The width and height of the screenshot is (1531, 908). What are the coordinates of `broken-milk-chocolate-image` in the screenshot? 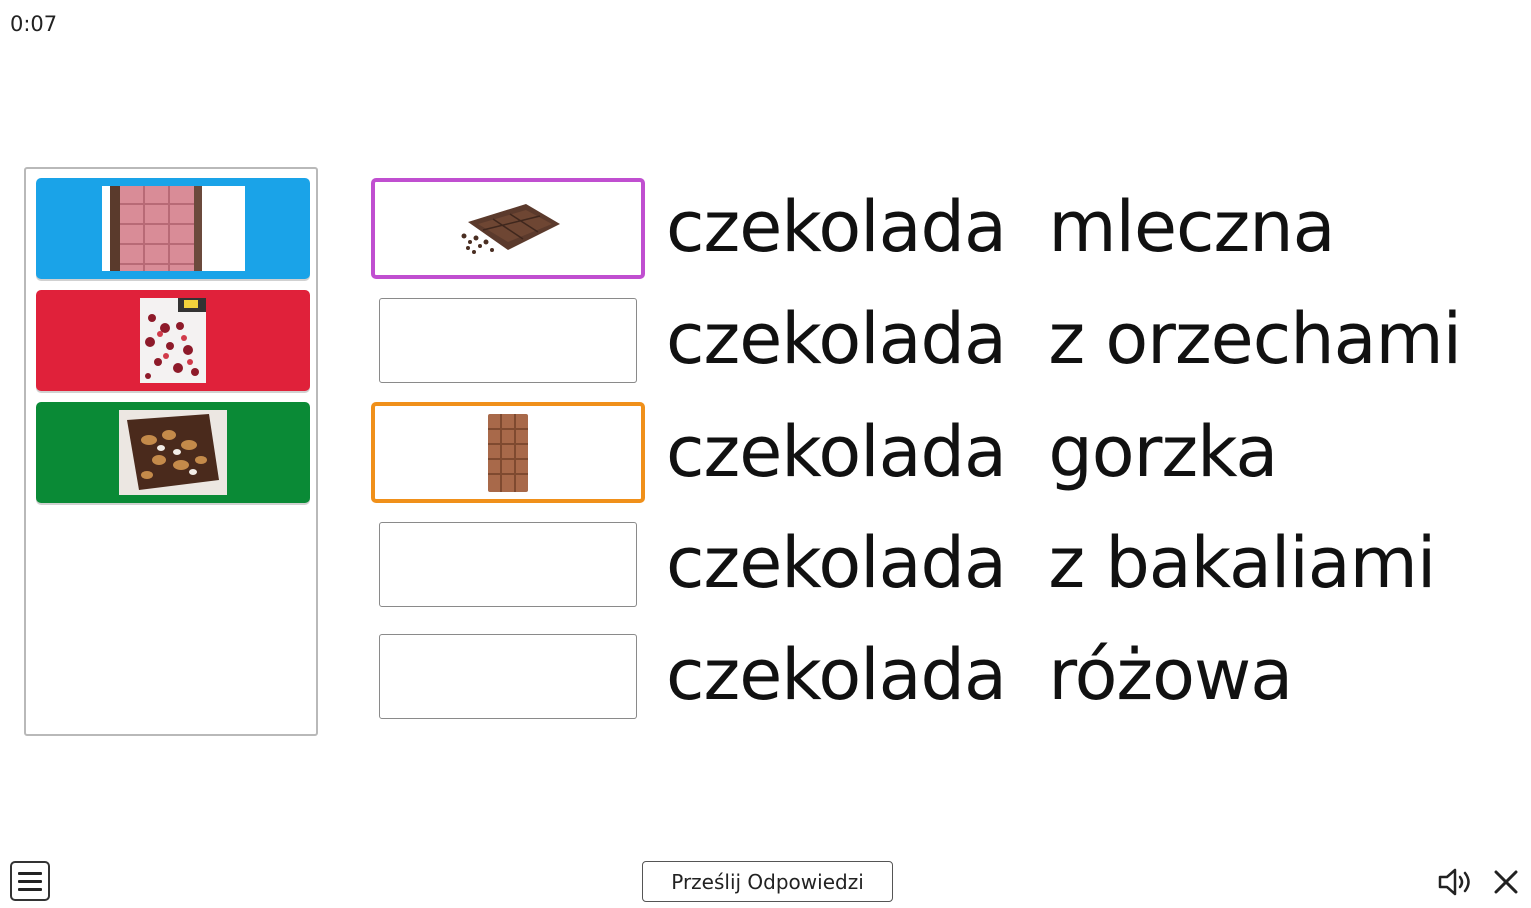 It's located at (510, 228).